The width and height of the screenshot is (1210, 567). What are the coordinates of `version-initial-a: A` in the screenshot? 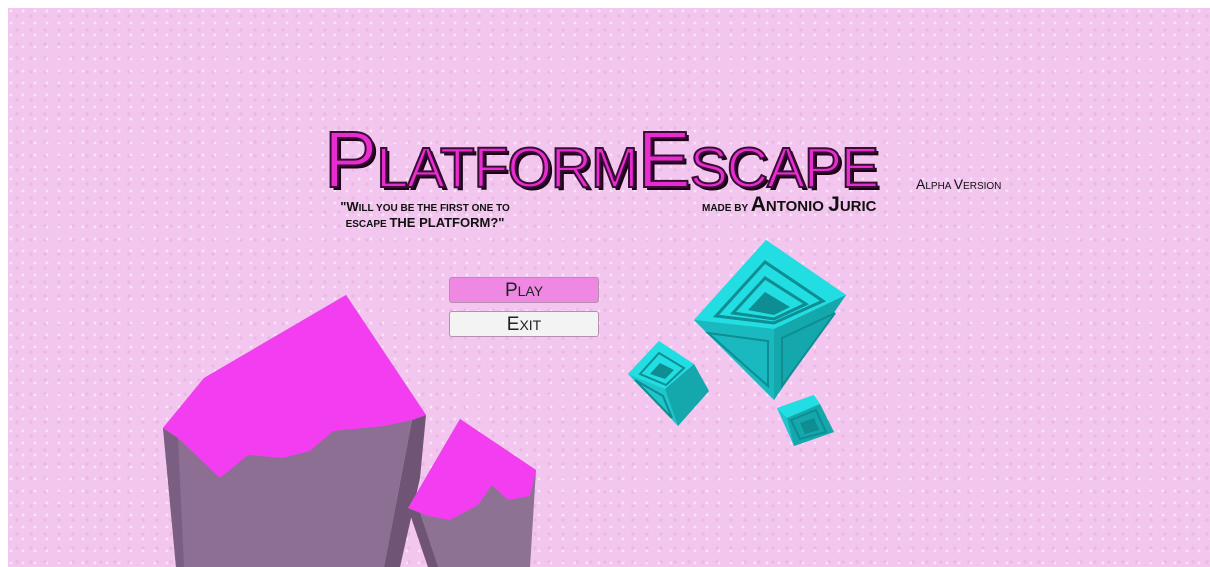 It's located at (921, 184).